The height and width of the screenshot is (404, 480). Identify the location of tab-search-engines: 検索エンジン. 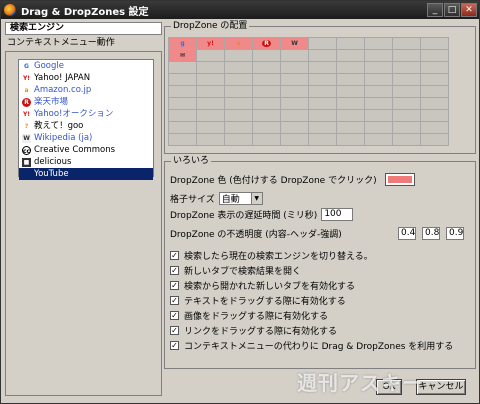
(83, 28).